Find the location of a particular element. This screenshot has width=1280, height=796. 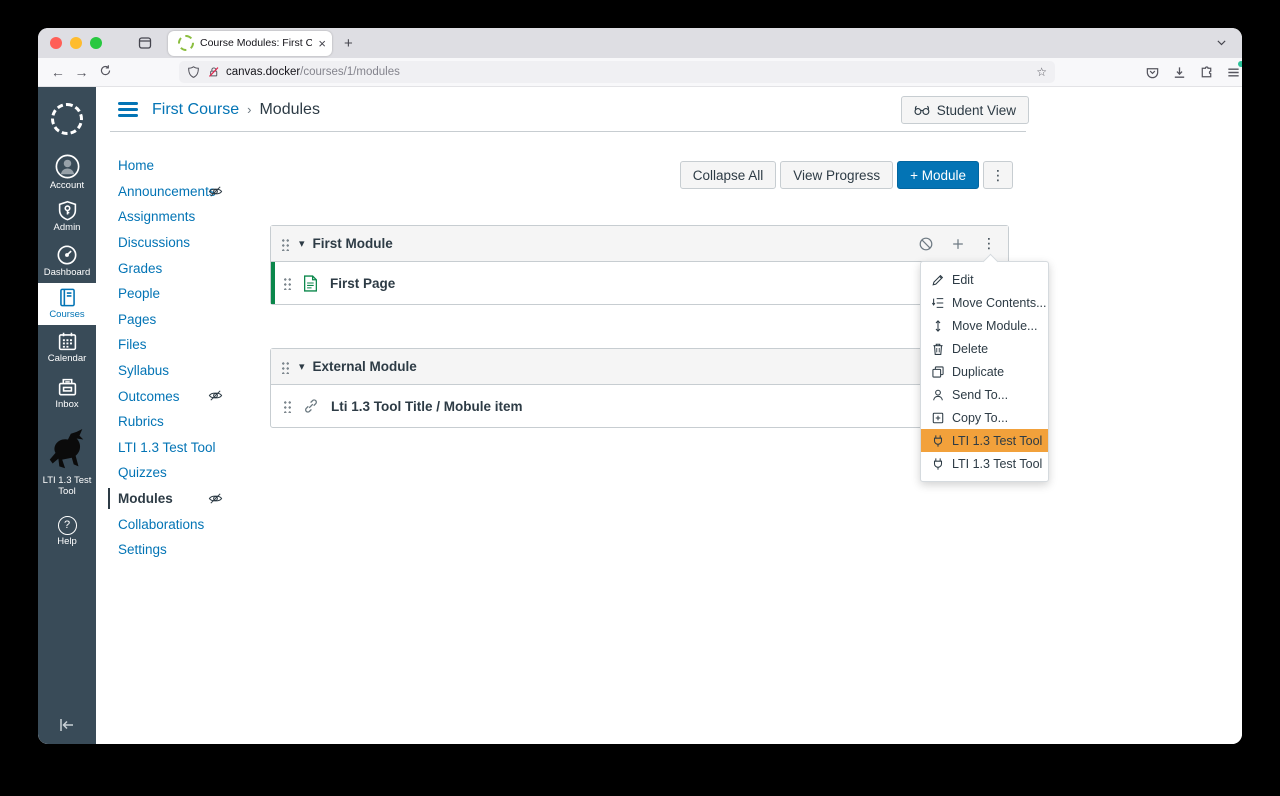

app-menu-icon is located at coordinates (1233, 71).